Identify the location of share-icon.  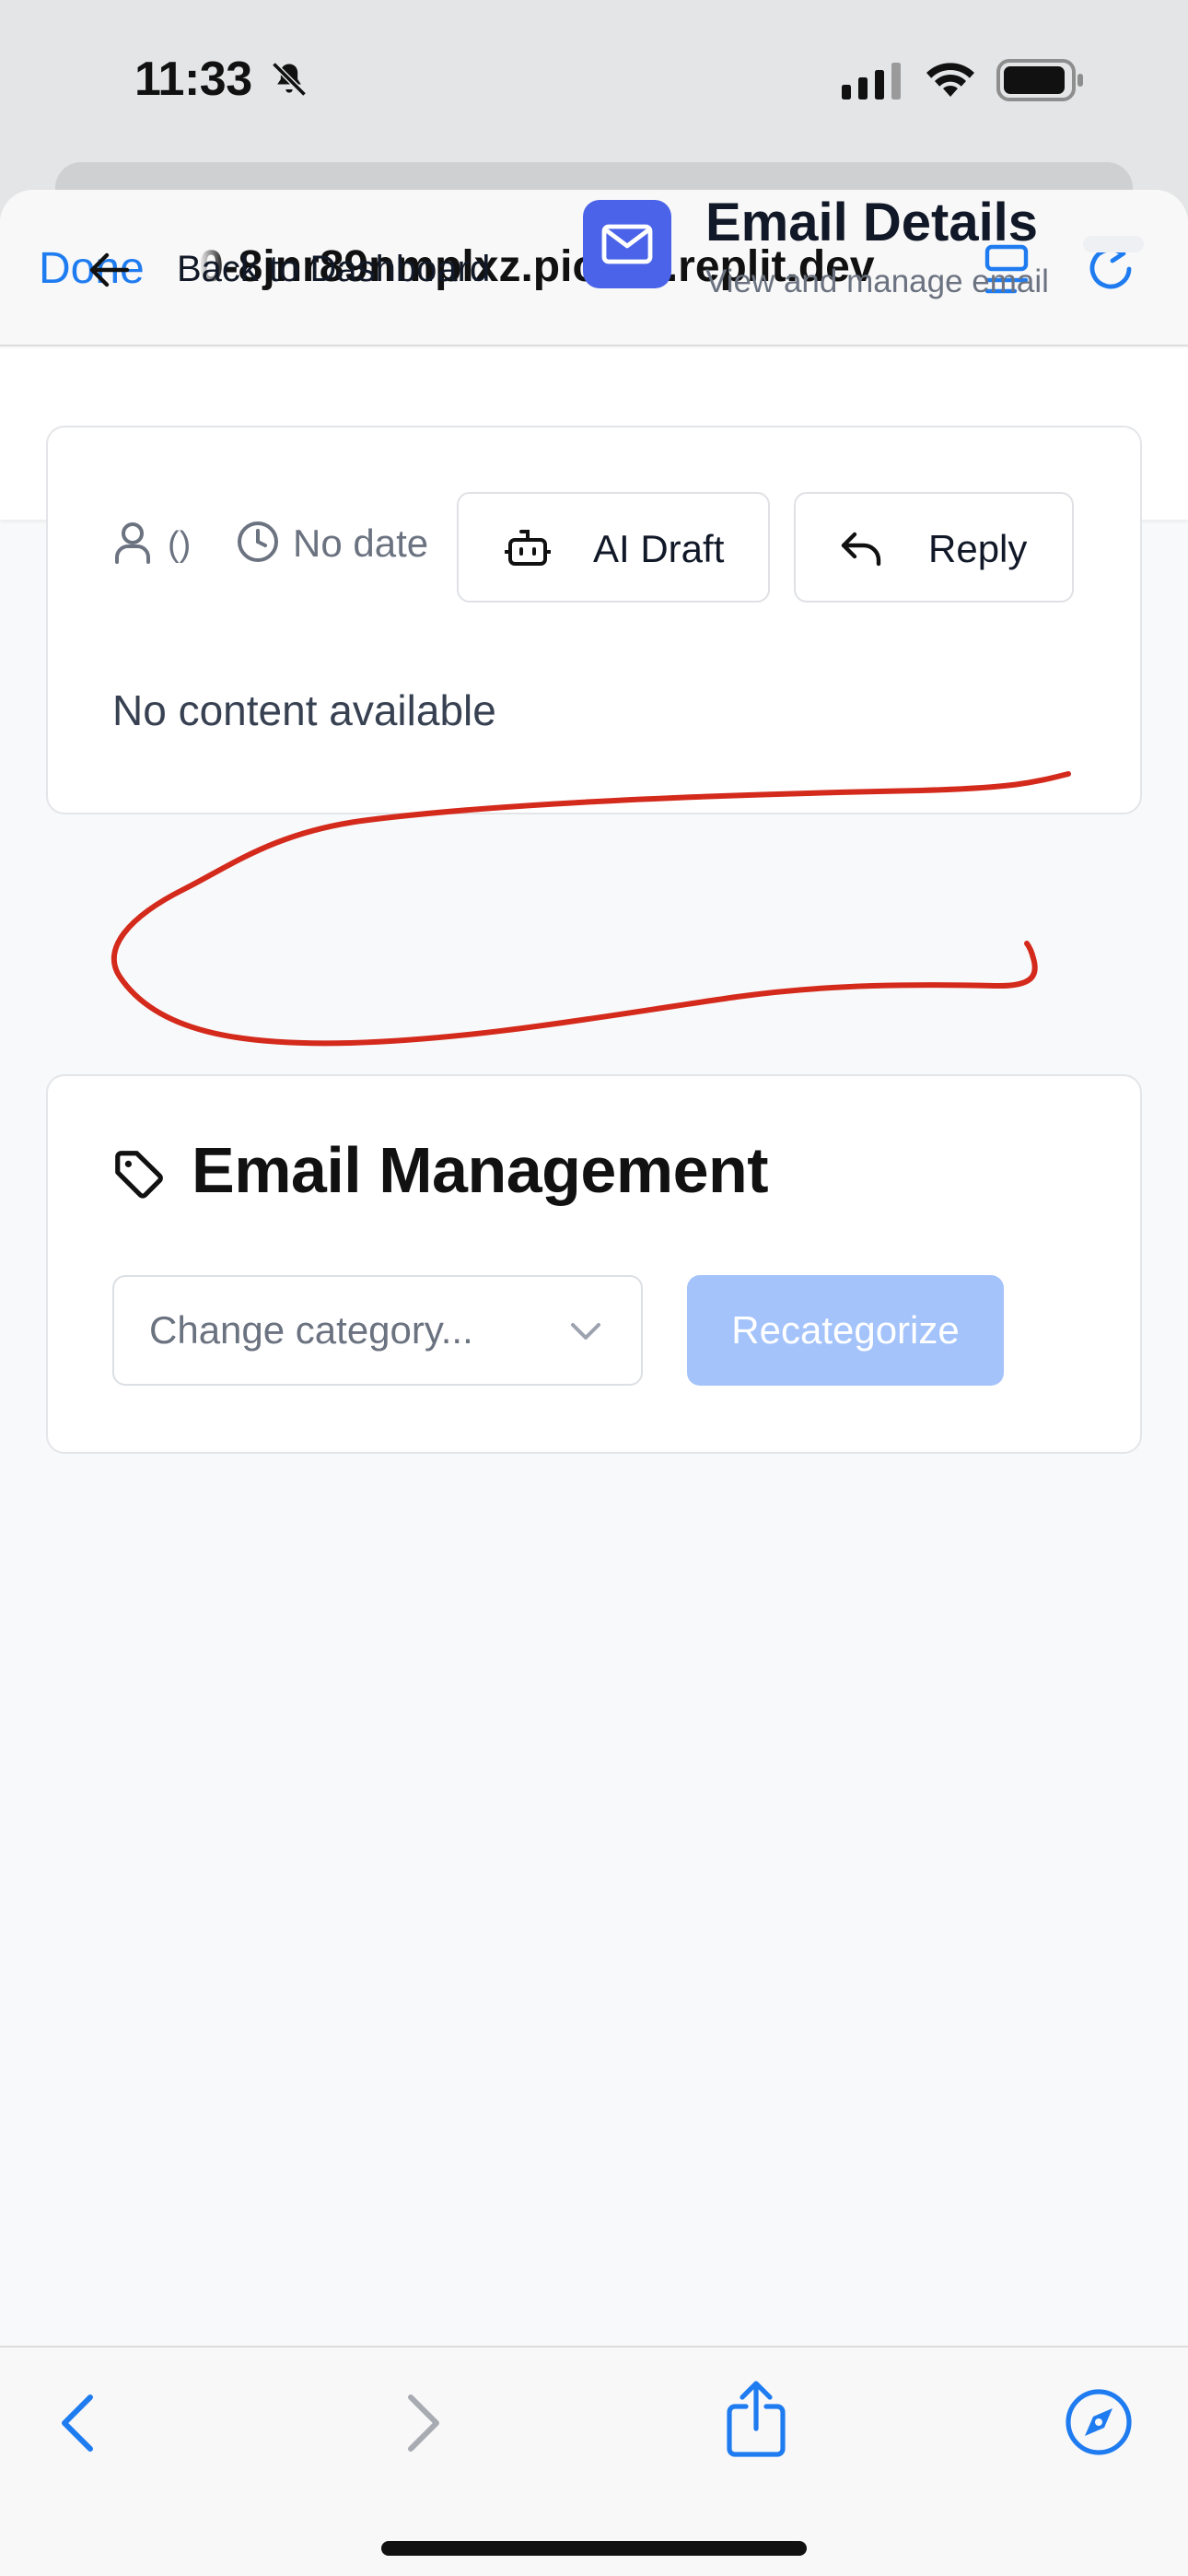
(756, 2419).